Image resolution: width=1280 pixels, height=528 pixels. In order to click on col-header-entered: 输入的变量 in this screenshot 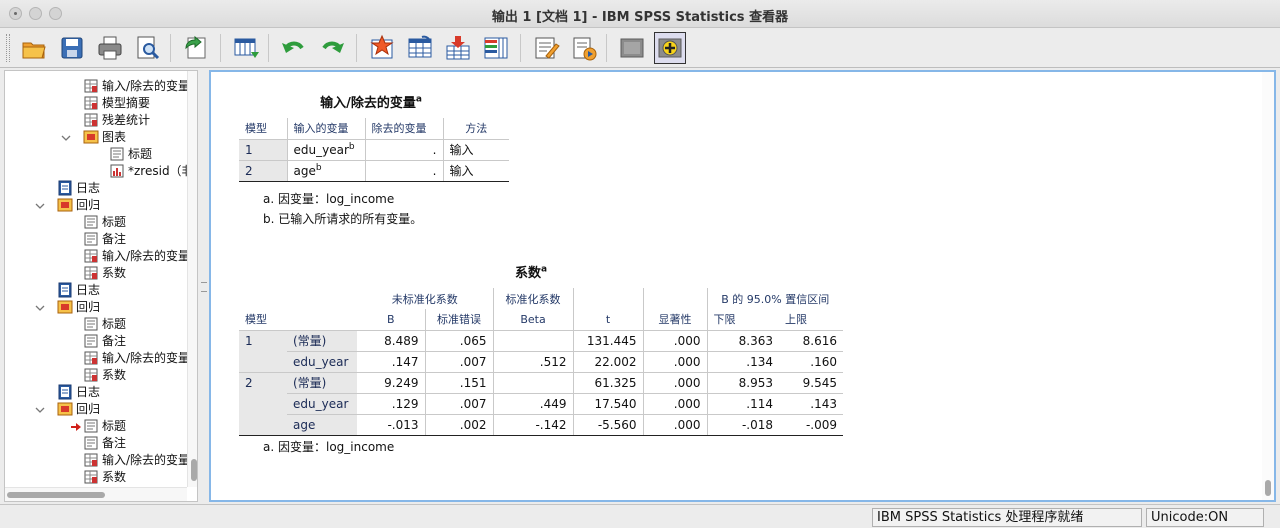, I will do `click(325, 128)`.